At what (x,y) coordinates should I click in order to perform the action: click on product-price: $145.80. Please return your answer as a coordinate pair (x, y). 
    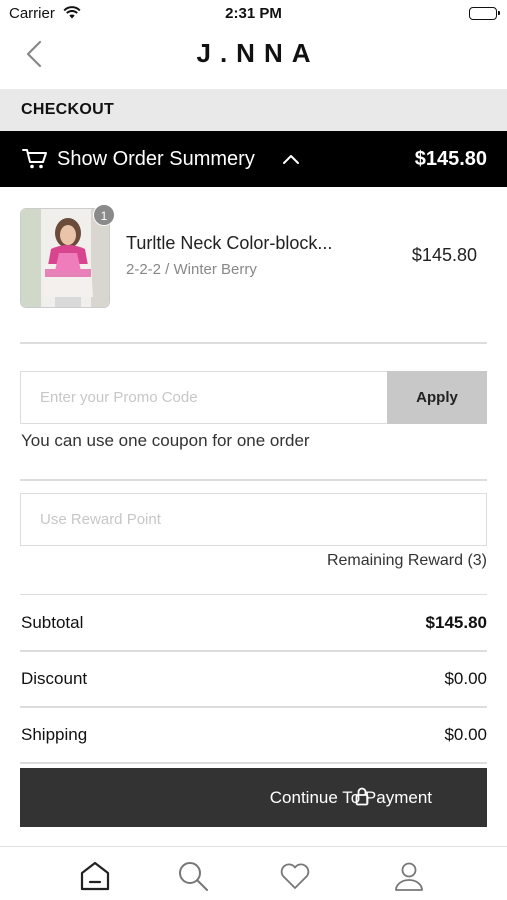
    Looking at the image, I should click on (444, 255).